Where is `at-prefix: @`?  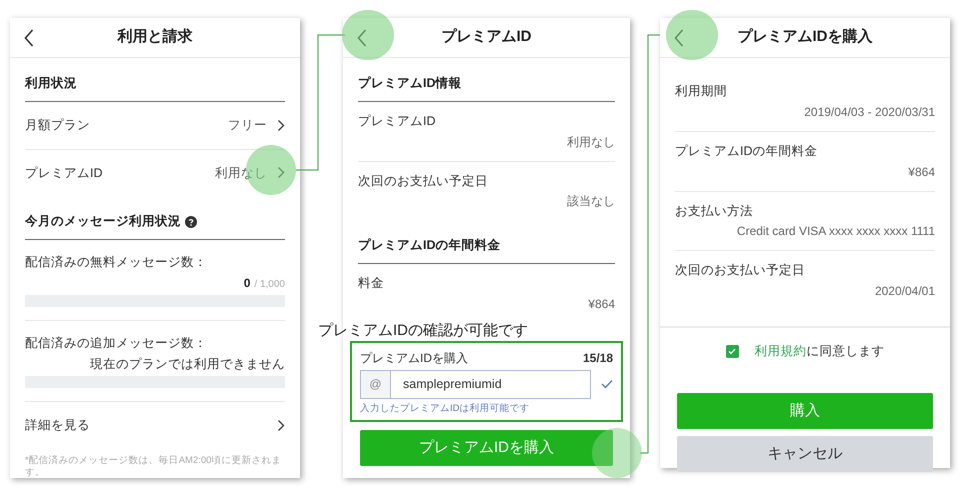 at-prefix: @ is located at coordinates (376, 384).